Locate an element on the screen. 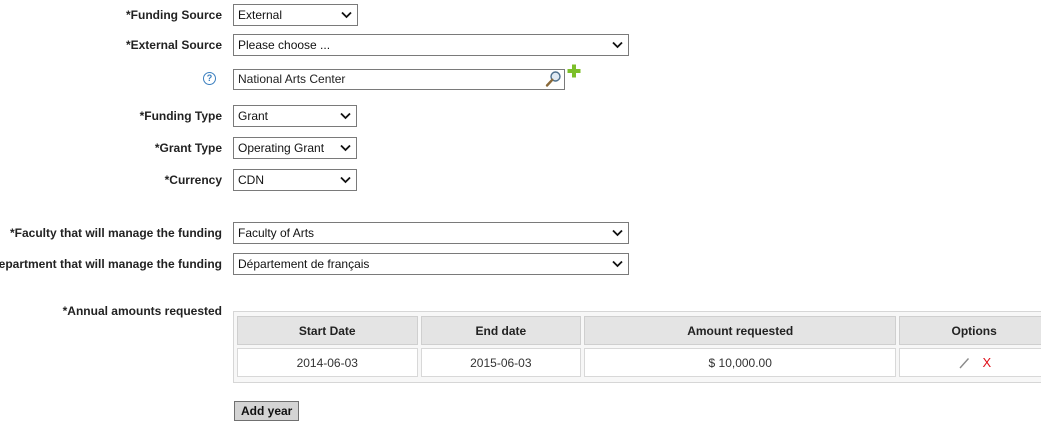 The width and height of the screenshot is (1041, 421). external-source-label: *External Source is located at coordinates (173, 45).